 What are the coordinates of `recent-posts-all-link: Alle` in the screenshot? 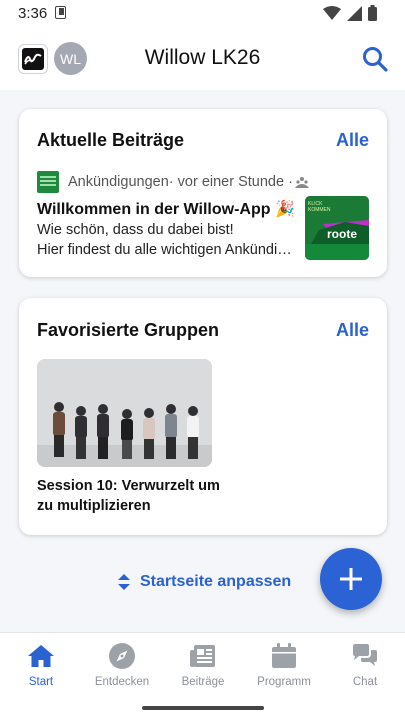 It's located at (352, 140).